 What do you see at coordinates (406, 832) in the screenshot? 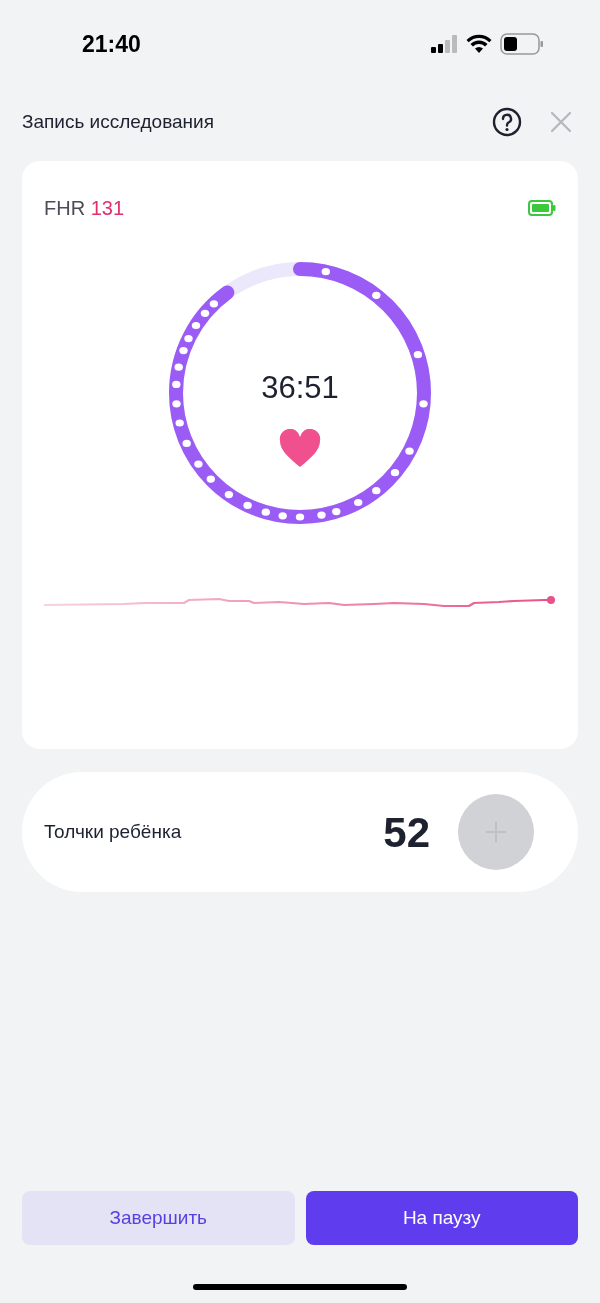
I see `kicks-count: 52` at bounding box center [406, 832].